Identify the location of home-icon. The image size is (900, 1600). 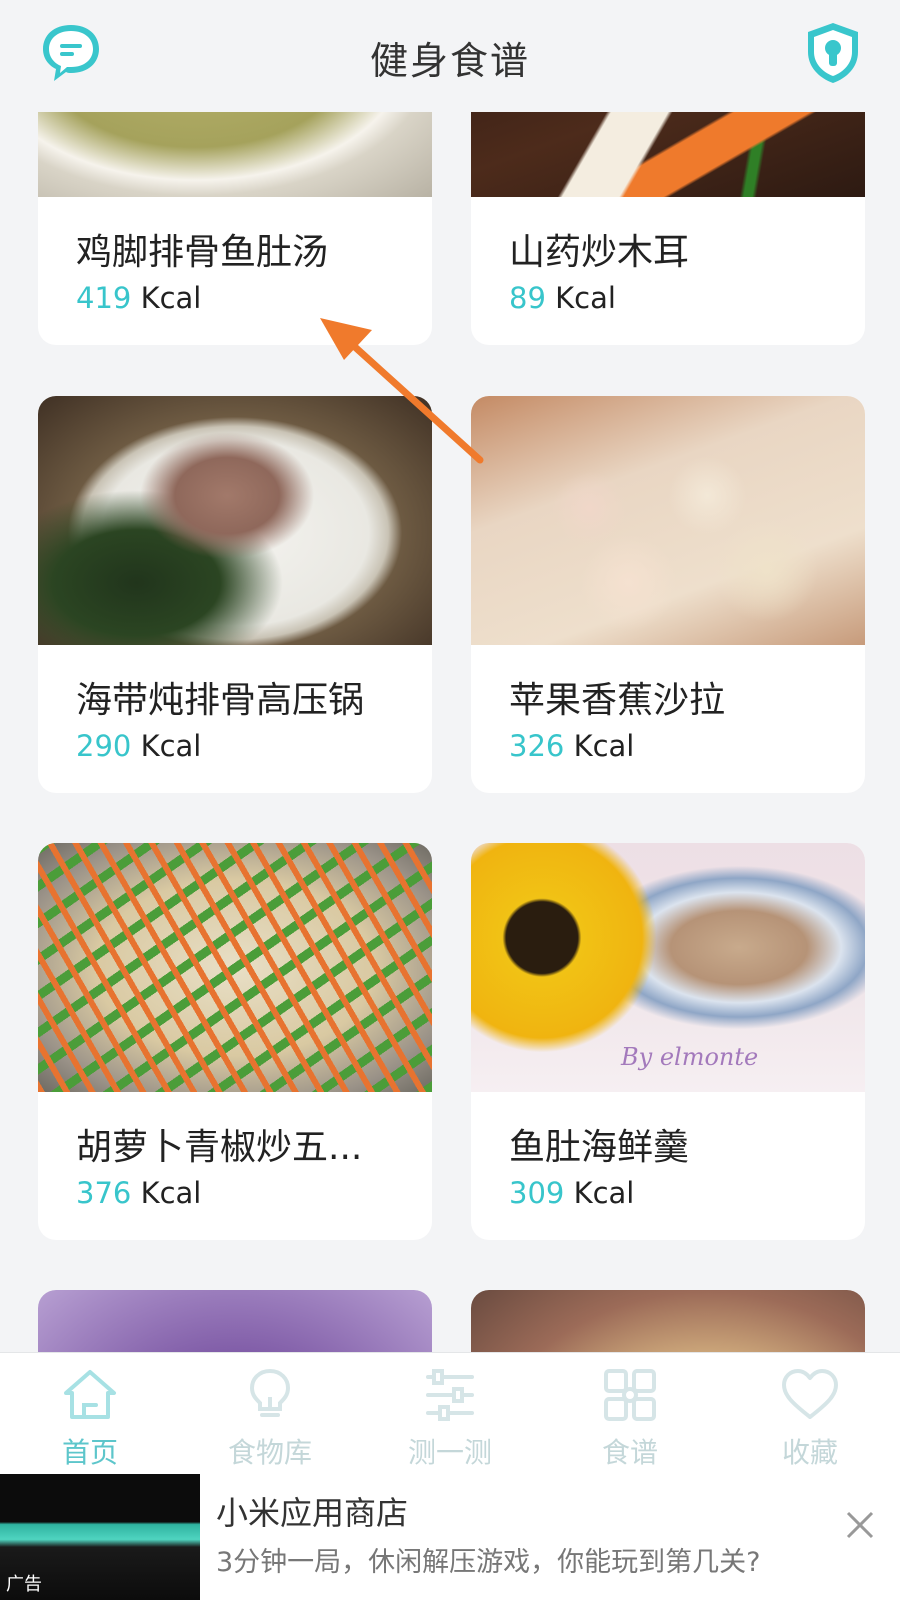
(90, 1394).